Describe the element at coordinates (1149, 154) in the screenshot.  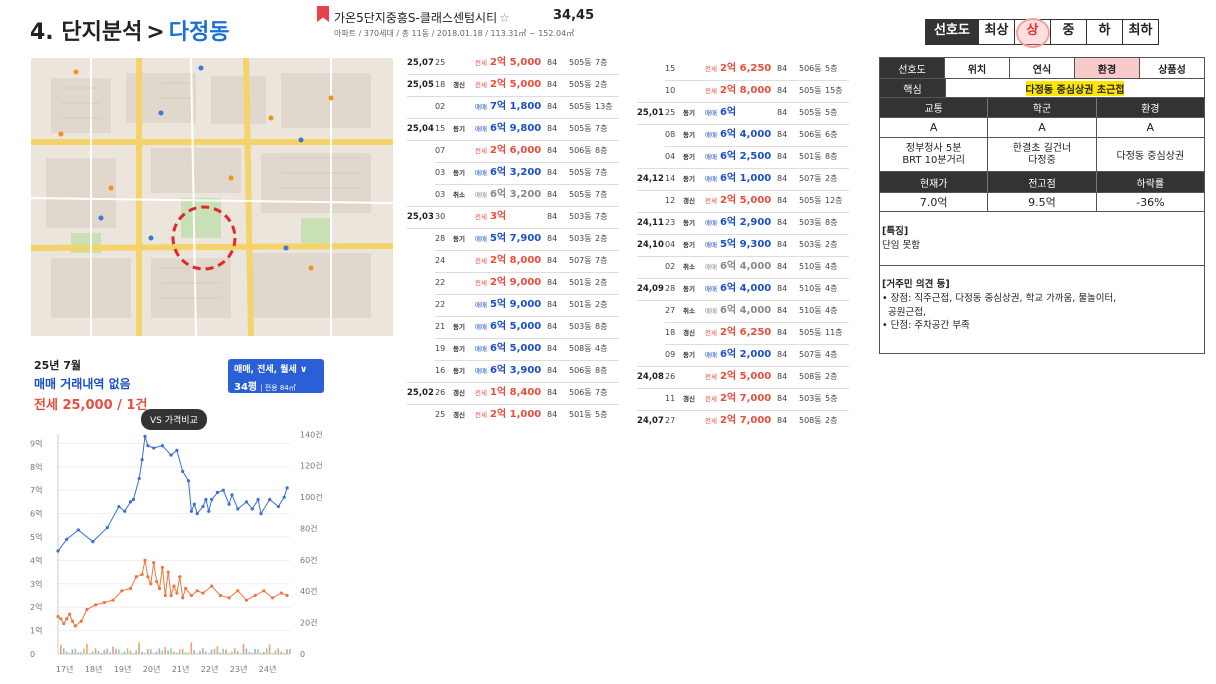
I see `detail-env: 다정동 중심상권` at that location.